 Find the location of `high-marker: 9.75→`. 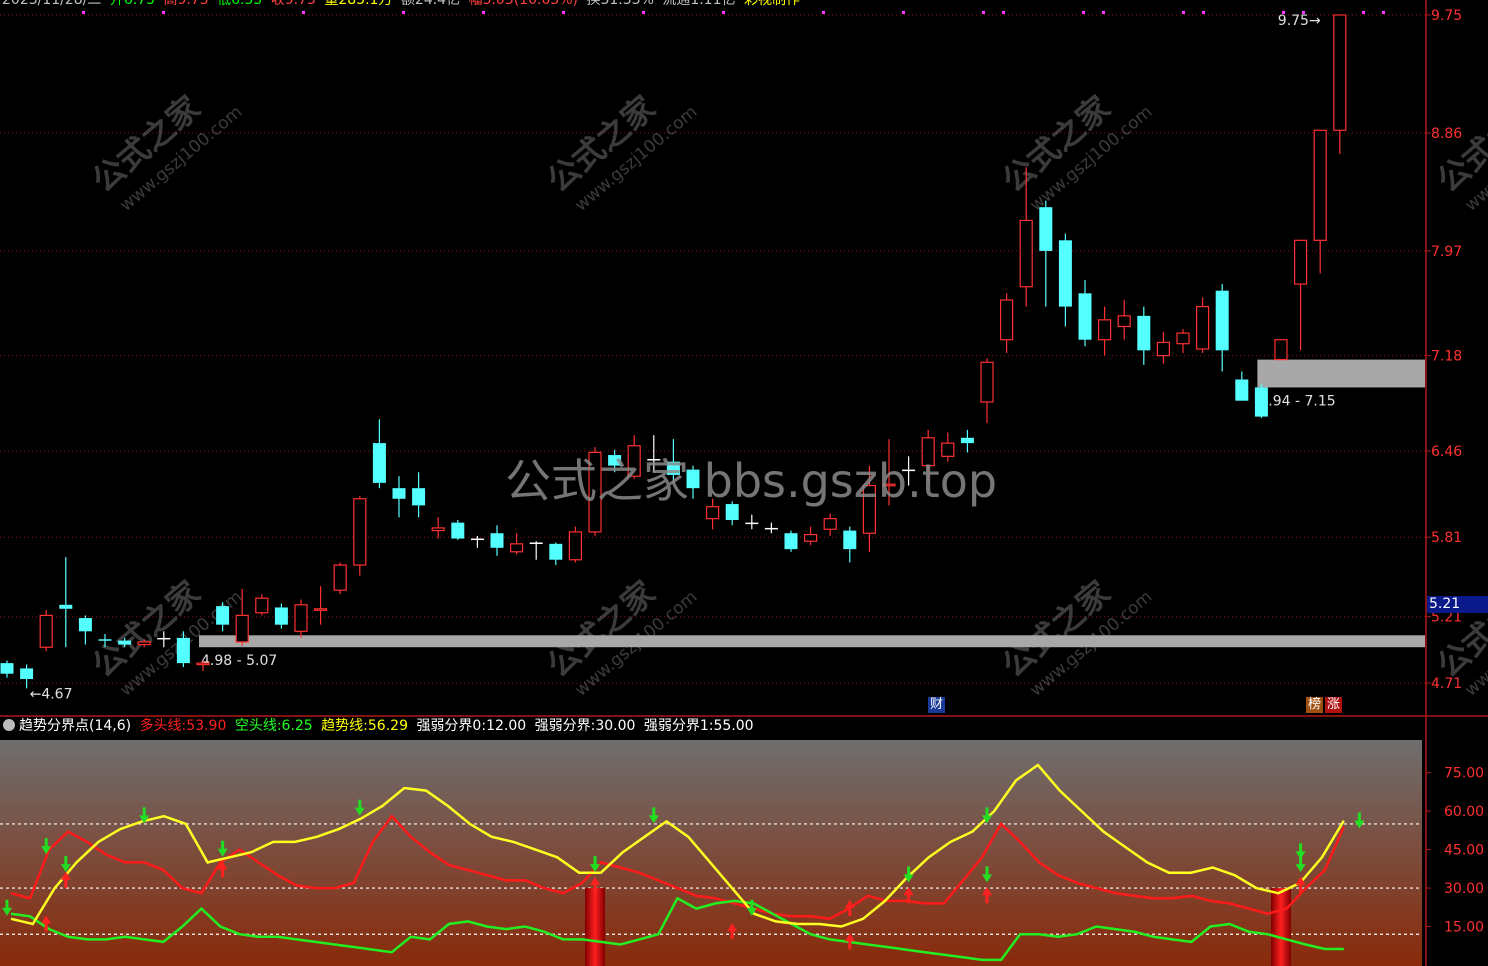

high-marker: 9.75→ is located at coordinates (1299, 21).